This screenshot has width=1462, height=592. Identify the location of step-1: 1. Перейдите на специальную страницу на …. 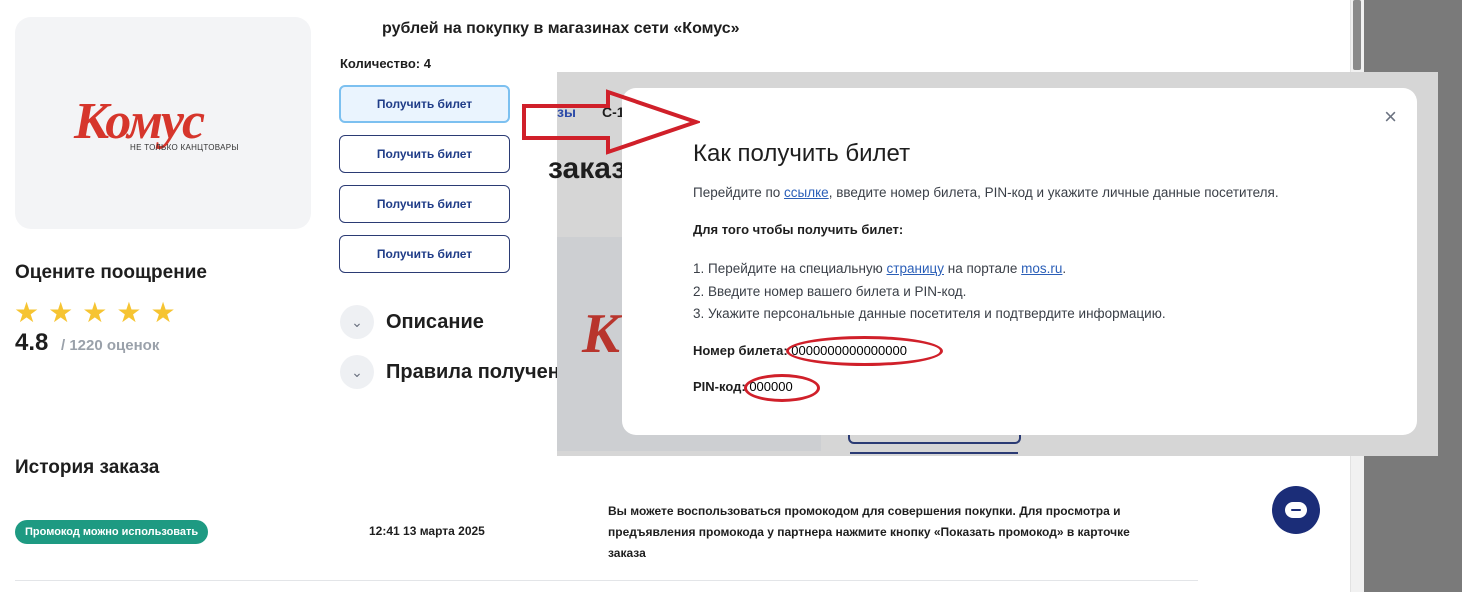
(929, 269).